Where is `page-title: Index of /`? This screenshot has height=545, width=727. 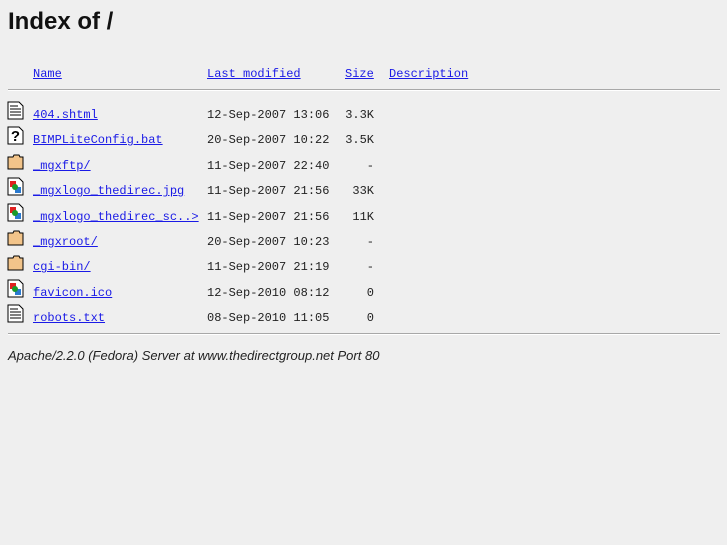 page-title: Index of / is located at coordinates (61, 21).